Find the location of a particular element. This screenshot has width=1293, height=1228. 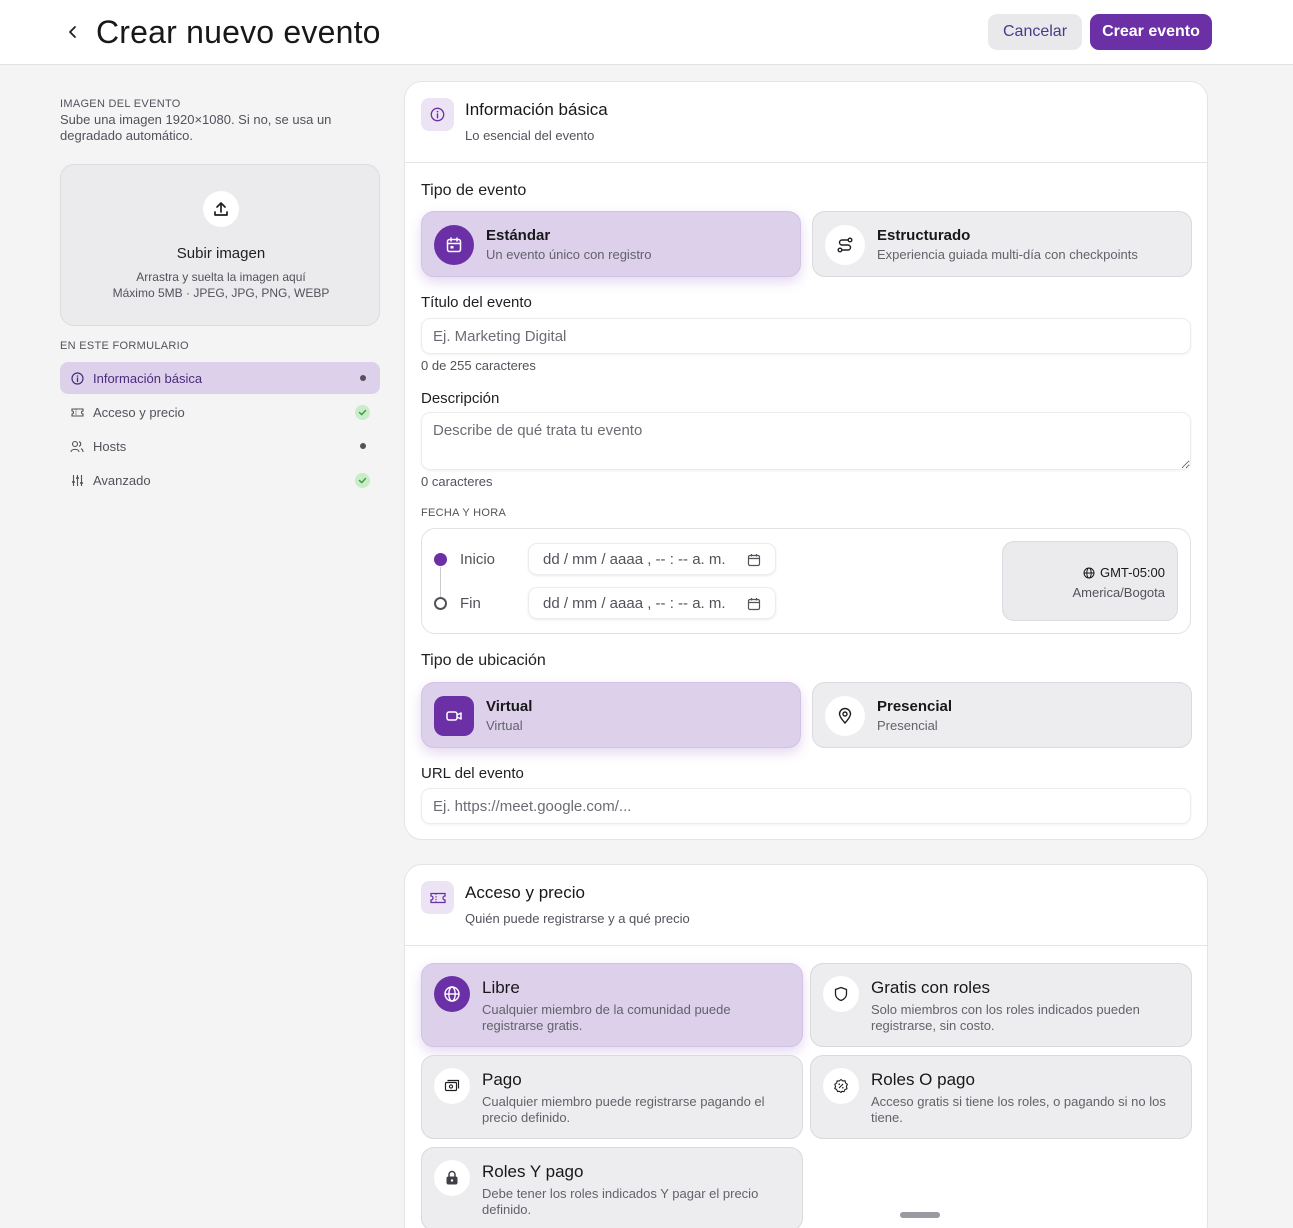

lock-icon is located at coordinates (452, 1178).